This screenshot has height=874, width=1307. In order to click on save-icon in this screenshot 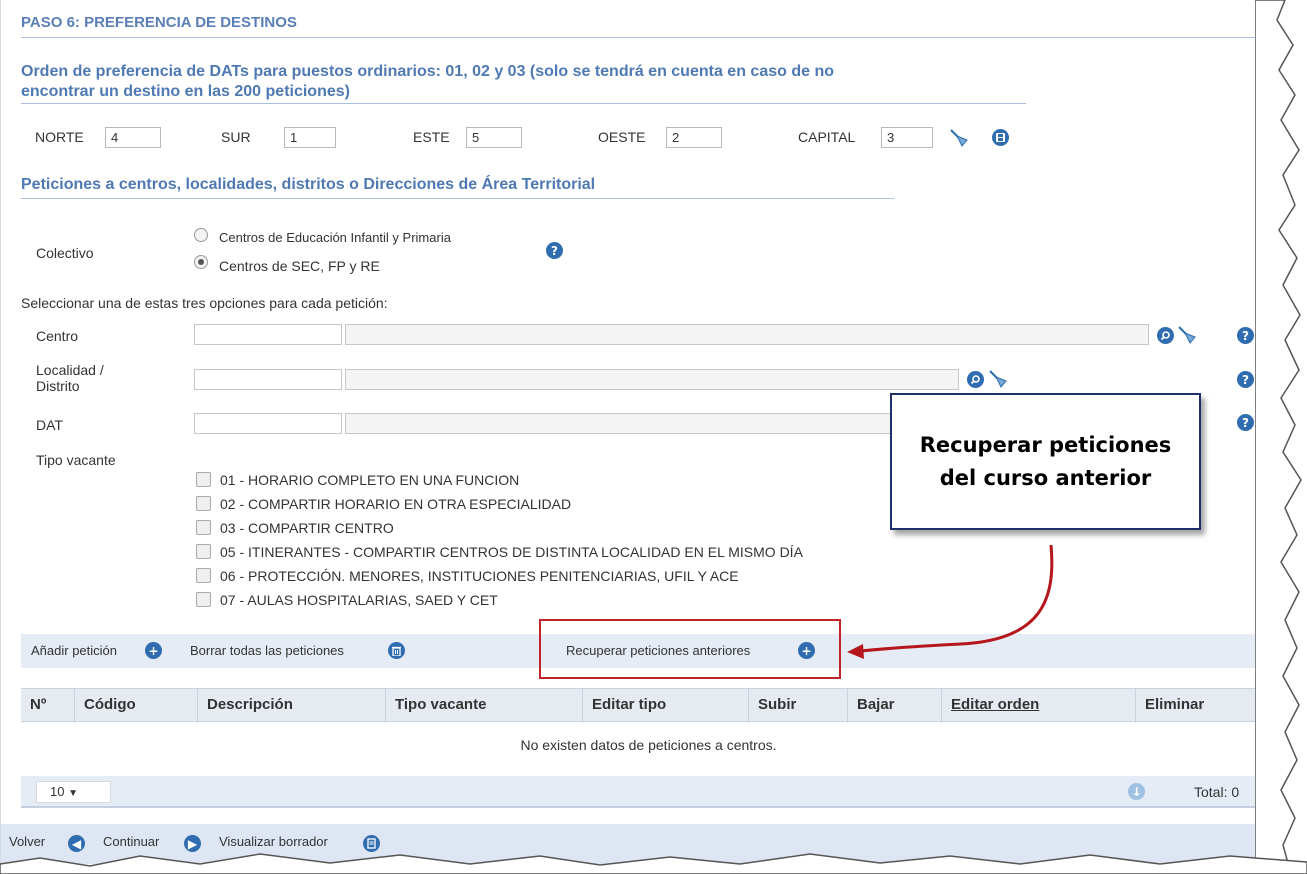, I will do `click(1000, 137)`.